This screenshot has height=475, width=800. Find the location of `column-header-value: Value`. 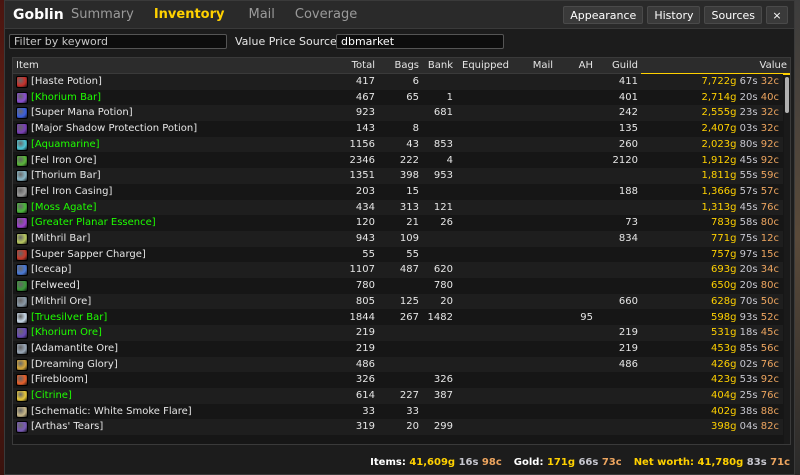

column-header-value: Value is located at coordinates (715, 67).